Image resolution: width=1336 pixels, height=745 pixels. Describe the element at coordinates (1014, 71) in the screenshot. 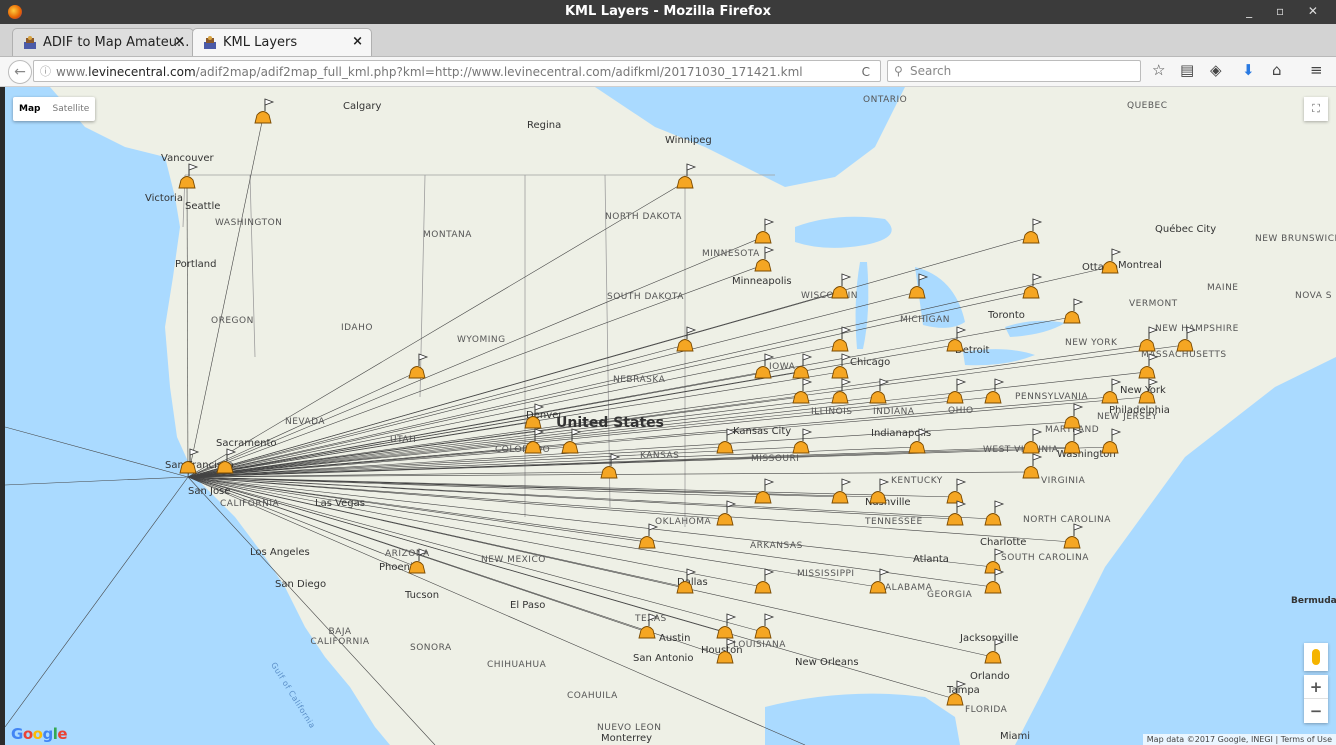

I see `search-input: ⚲ Search` at that location.